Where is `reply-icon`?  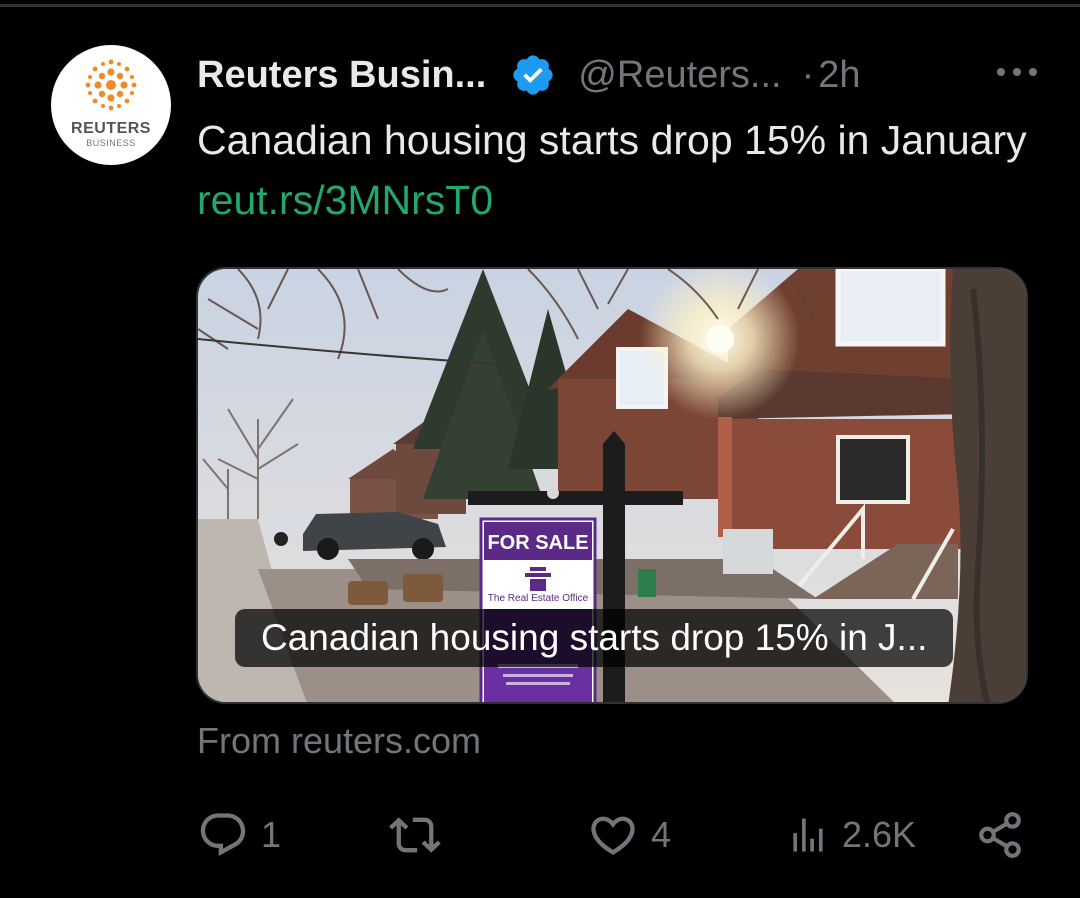 reply-icon is located at coordinates (223, 835).